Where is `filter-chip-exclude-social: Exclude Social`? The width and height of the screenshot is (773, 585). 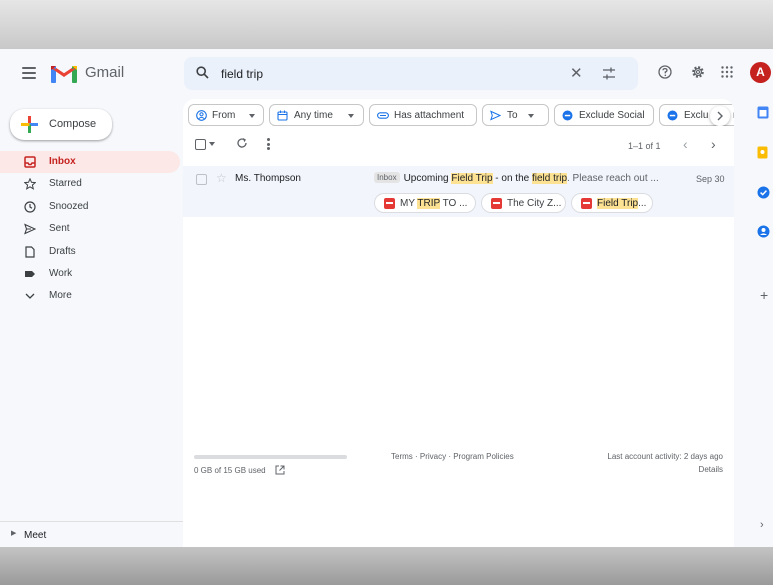 filter-chip-exclude-social: Exclude Social is located at coordinates (604, 115).